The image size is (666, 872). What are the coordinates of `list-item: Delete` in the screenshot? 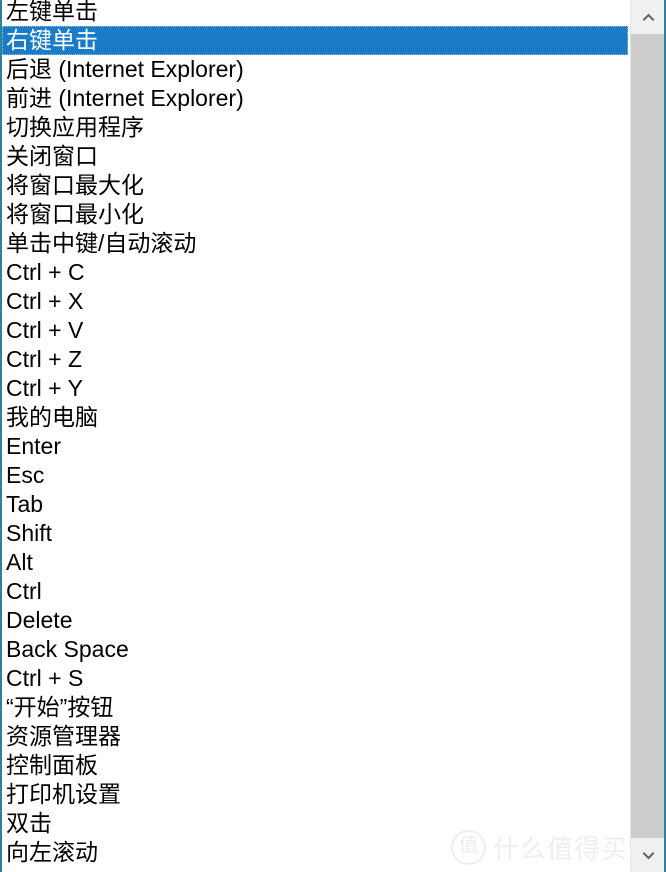 It's located at (315, 620).